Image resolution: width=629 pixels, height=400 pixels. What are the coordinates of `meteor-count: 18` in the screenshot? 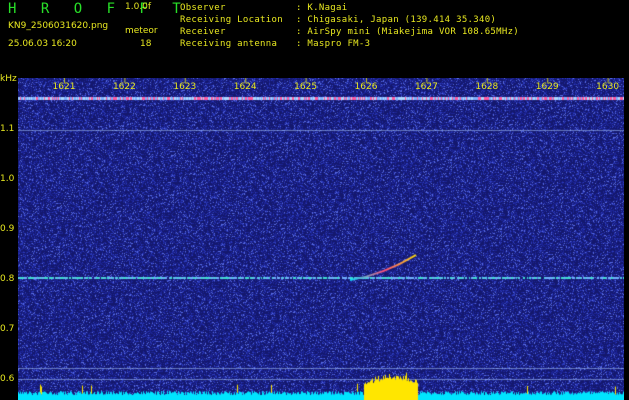 It's located at (146, 44).